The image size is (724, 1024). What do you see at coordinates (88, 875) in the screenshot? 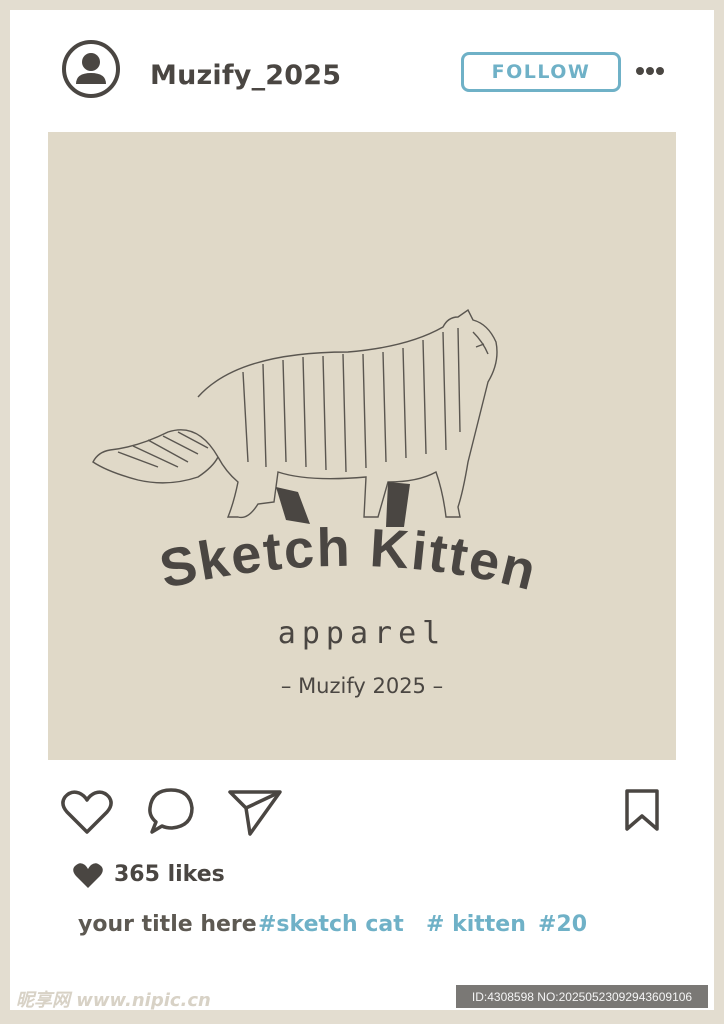
I see `likes-heart-icon` at bounding box center [88, 875].